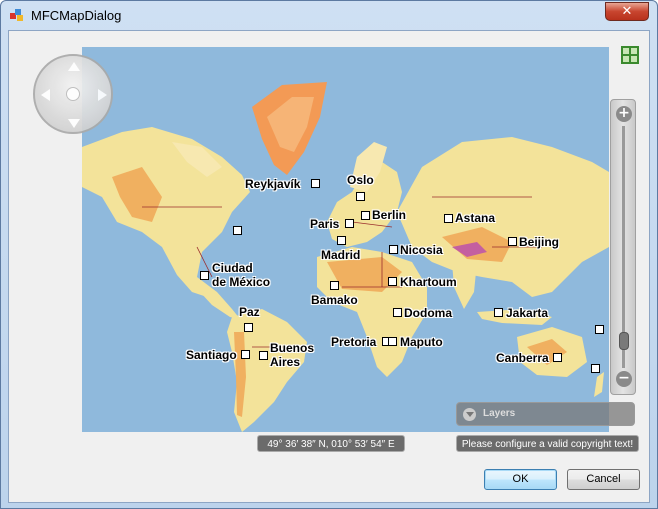 The width and height of the screenshot is (658, 509). What do you see at coordinates (331, 443) in the screenshot?
I see `coordinates-readout: 49° 36′ 38″ N, 010° 53′ 54″ E` at bounding box center [331, 443].